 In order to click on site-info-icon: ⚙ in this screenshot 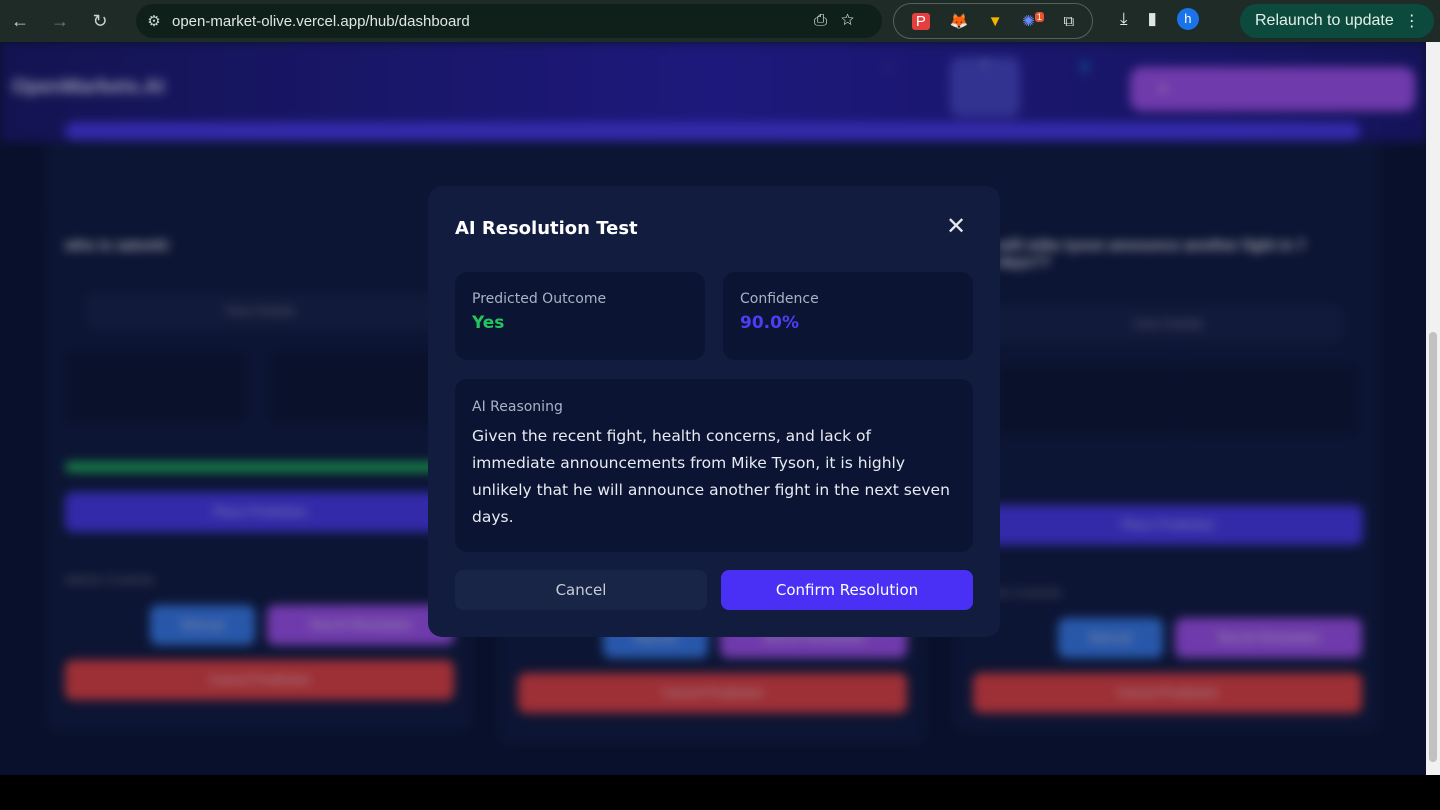, I will do `click(154, 21)`.